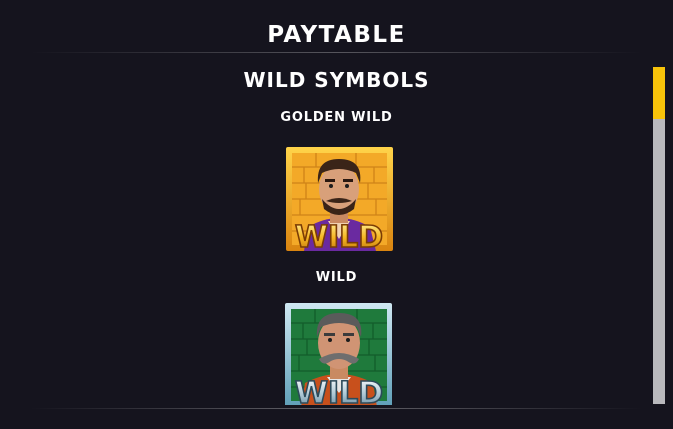  I want to click on bottom-divider, so click(336, 408).